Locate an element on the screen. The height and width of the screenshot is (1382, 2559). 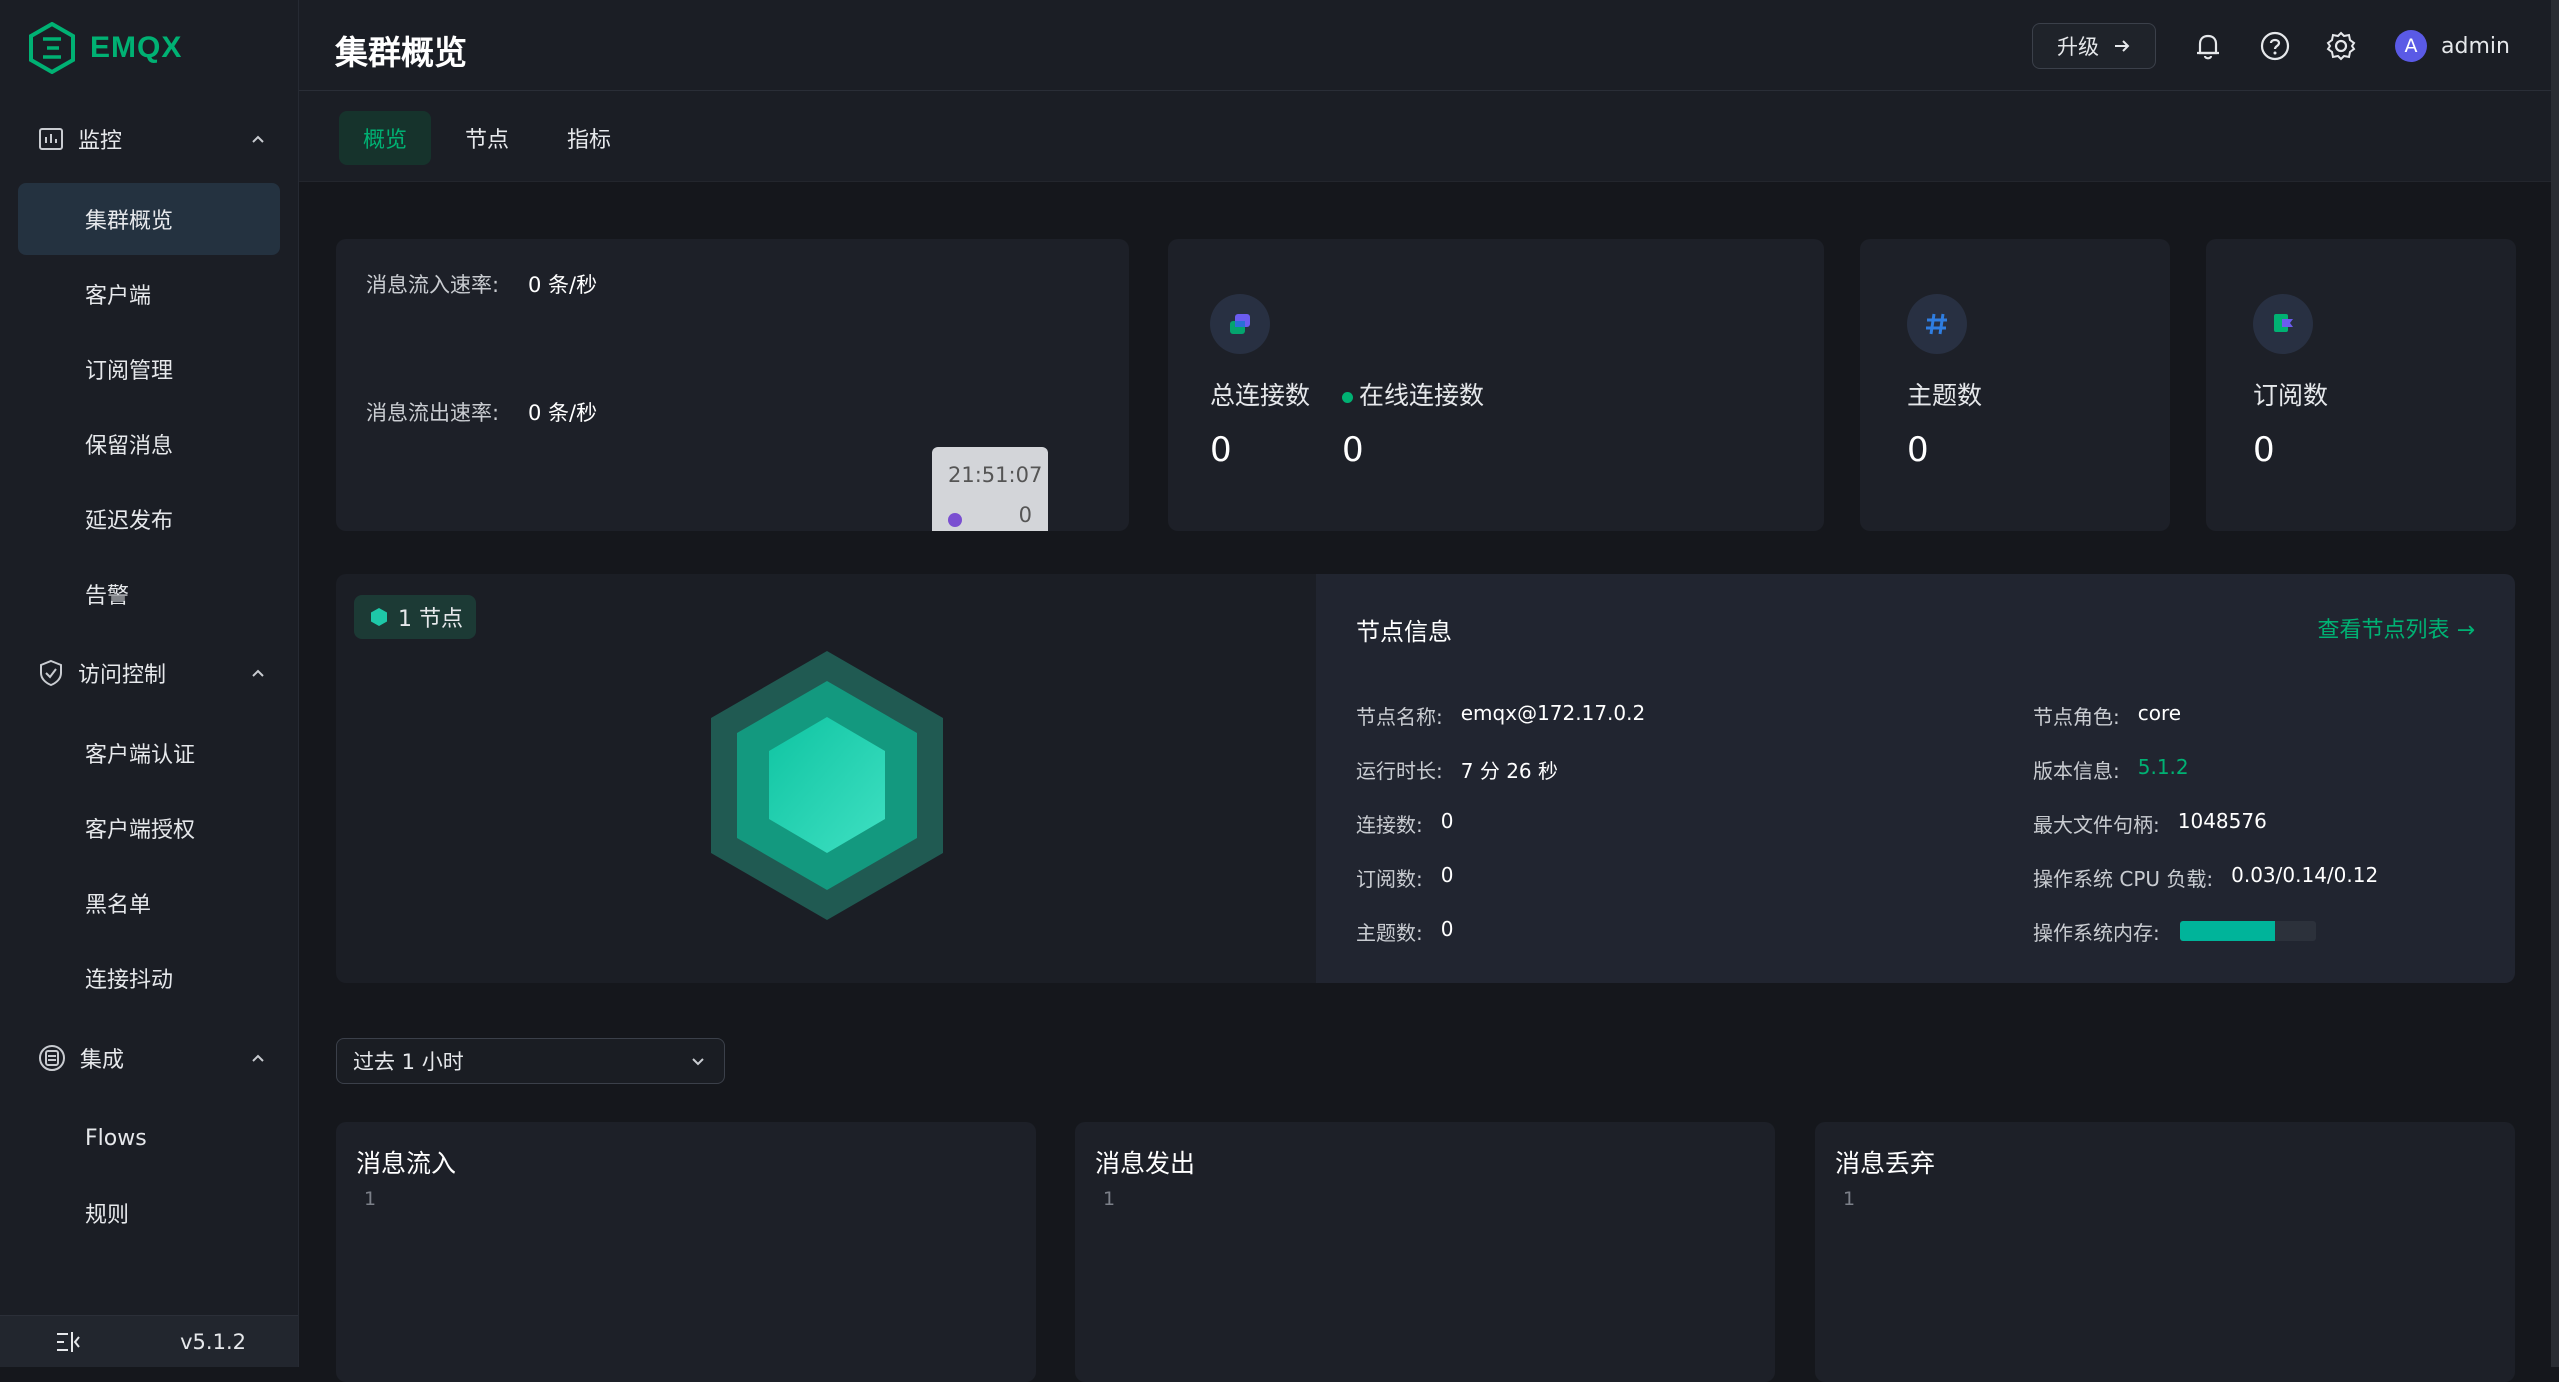
view-node-list-link: 查看节点列表 → is located at coordinates (2396, 628).